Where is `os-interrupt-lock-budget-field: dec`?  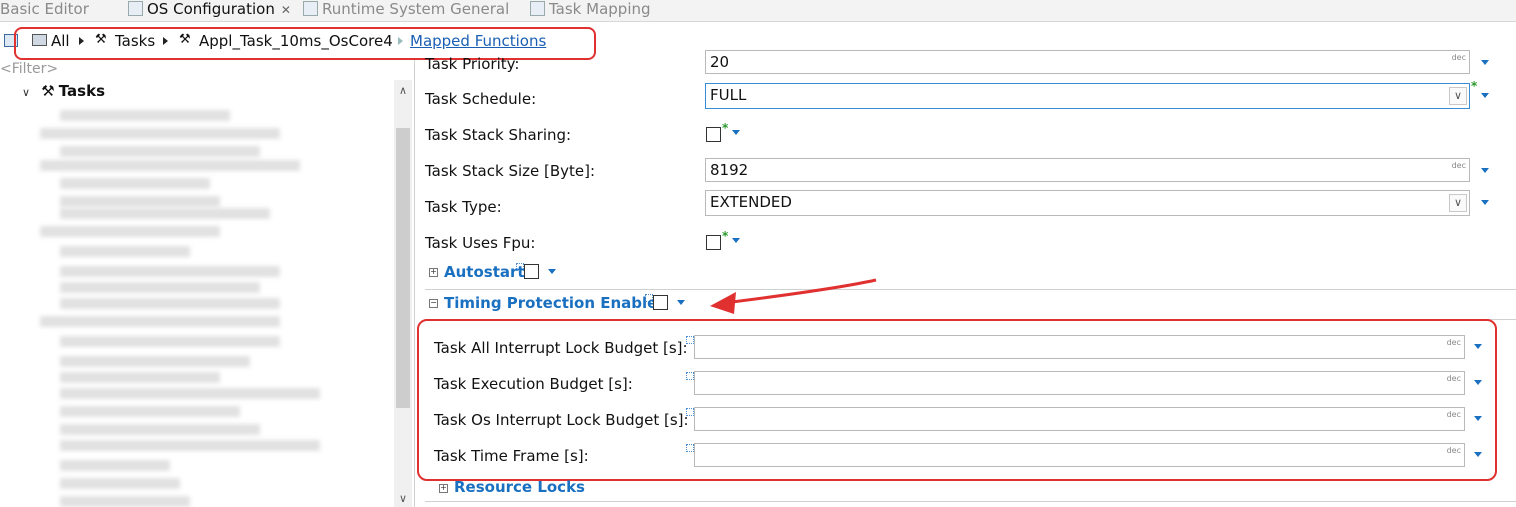
os-interrupt-lock-budget-field: dec is located at coordinates (1079, 419).